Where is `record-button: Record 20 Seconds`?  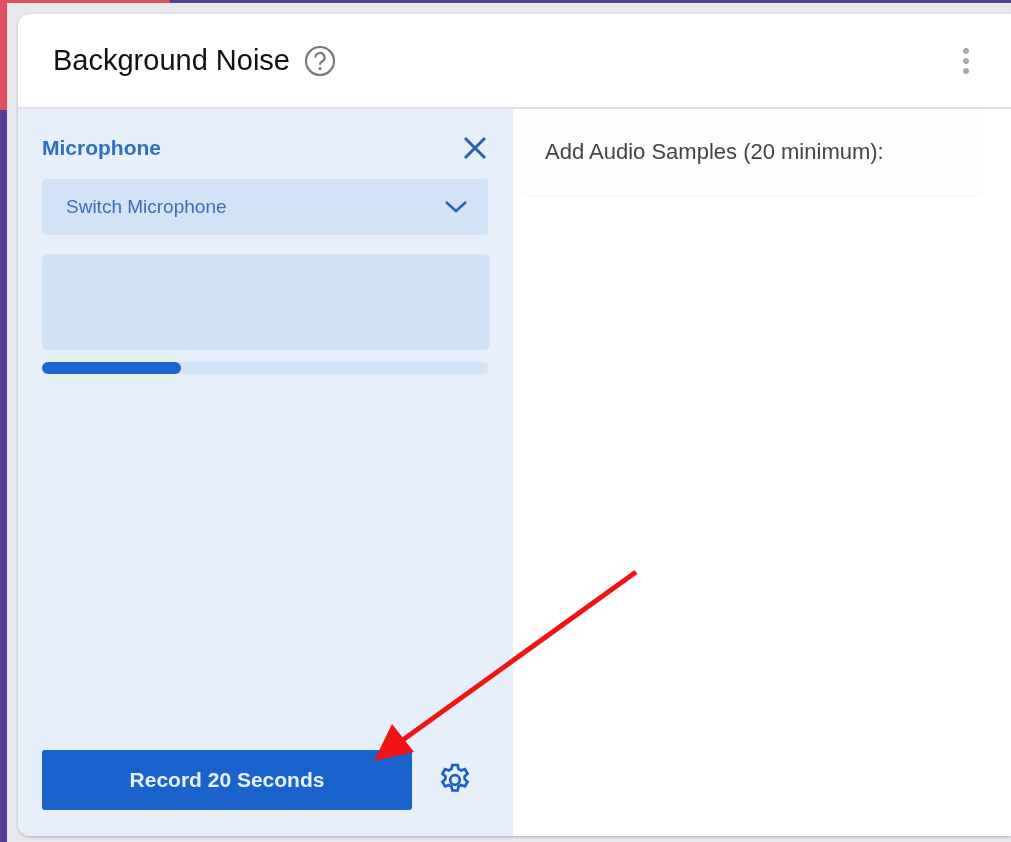 record-button: Record 20 Seconds is located at coordinates (227, 780).